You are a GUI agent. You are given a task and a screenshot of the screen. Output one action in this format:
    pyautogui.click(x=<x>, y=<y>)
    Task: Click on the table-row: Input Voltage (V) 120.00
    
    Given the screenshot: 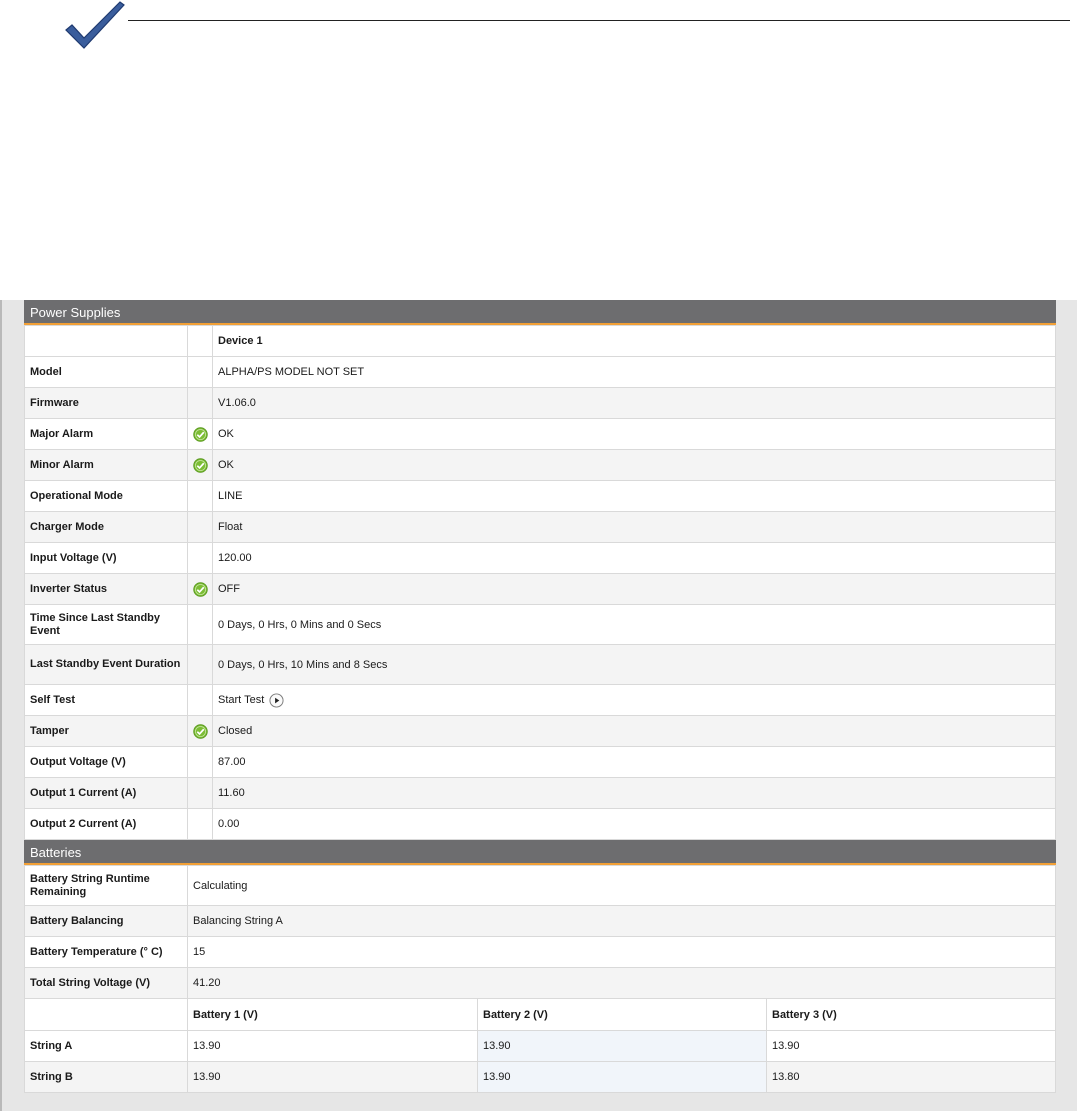 What is the action you would take?
    pyautogui.click(x=540, y=558)
    